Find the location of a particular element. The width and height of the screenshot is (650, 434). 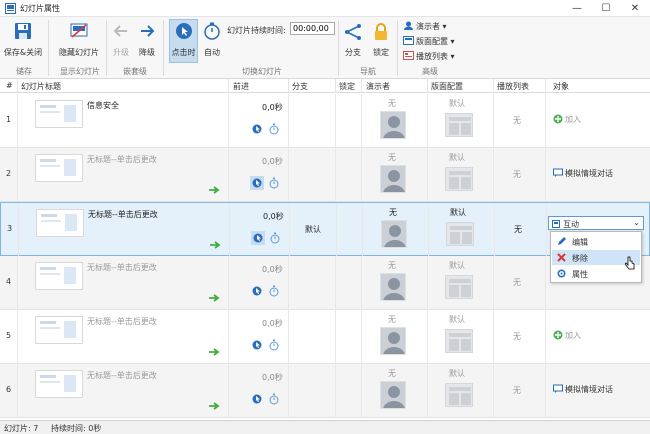

header-object: 对象 is located at coordinates (561, 86).